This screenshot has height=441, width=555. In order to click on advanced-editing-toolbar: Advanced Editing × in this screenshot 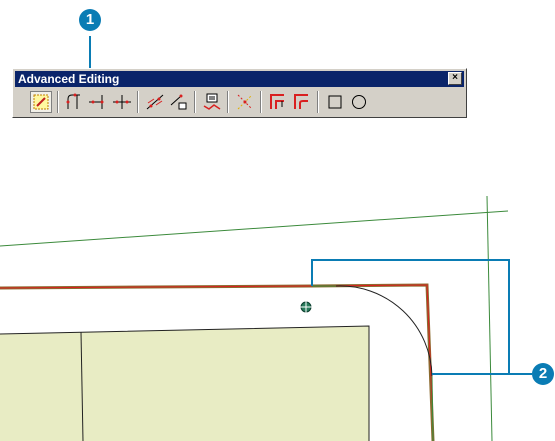, I will do `click(239, 93)`.